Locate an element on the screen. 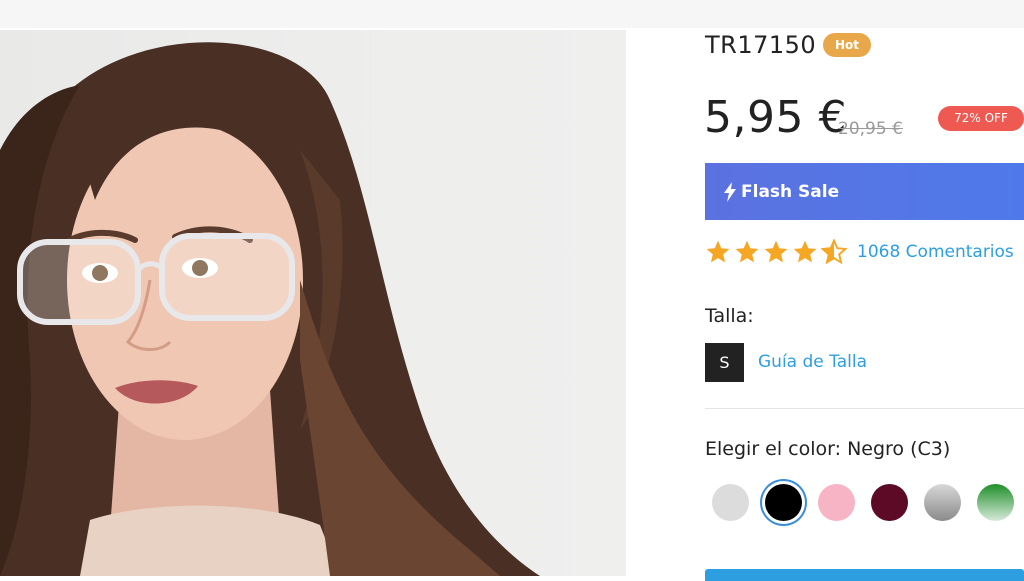  color-swatch-green-gradient is located at coordinates (995, 502).